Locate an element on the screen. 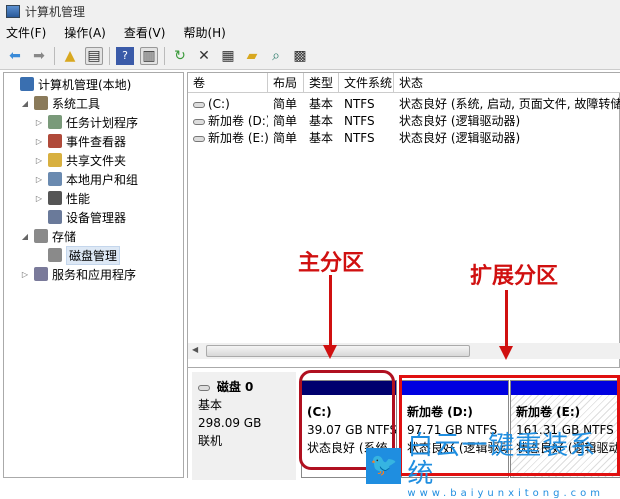 The width and height of the screenshot is (620, 499). tree-item: ▷ 服务和应用程序 is located at coordinates (78, 274).